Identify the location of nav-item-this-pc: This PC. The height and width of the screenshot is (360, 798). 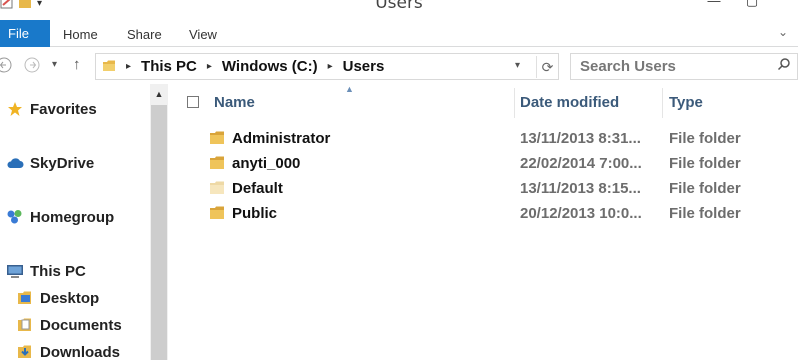
(46, 271).